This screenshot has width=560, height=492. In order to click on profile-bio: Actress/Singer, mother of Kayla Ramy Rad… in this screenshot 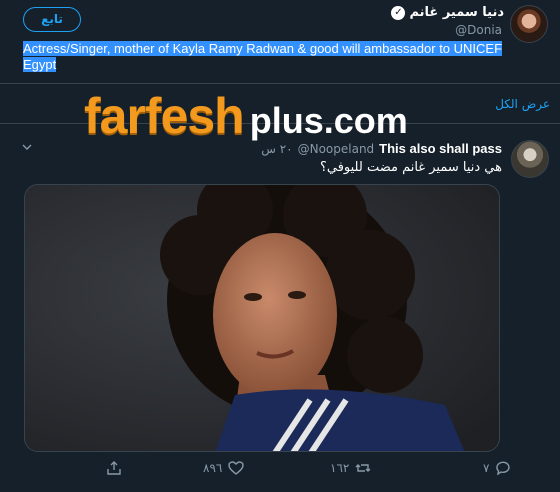, I will do `click(278, 57)`.